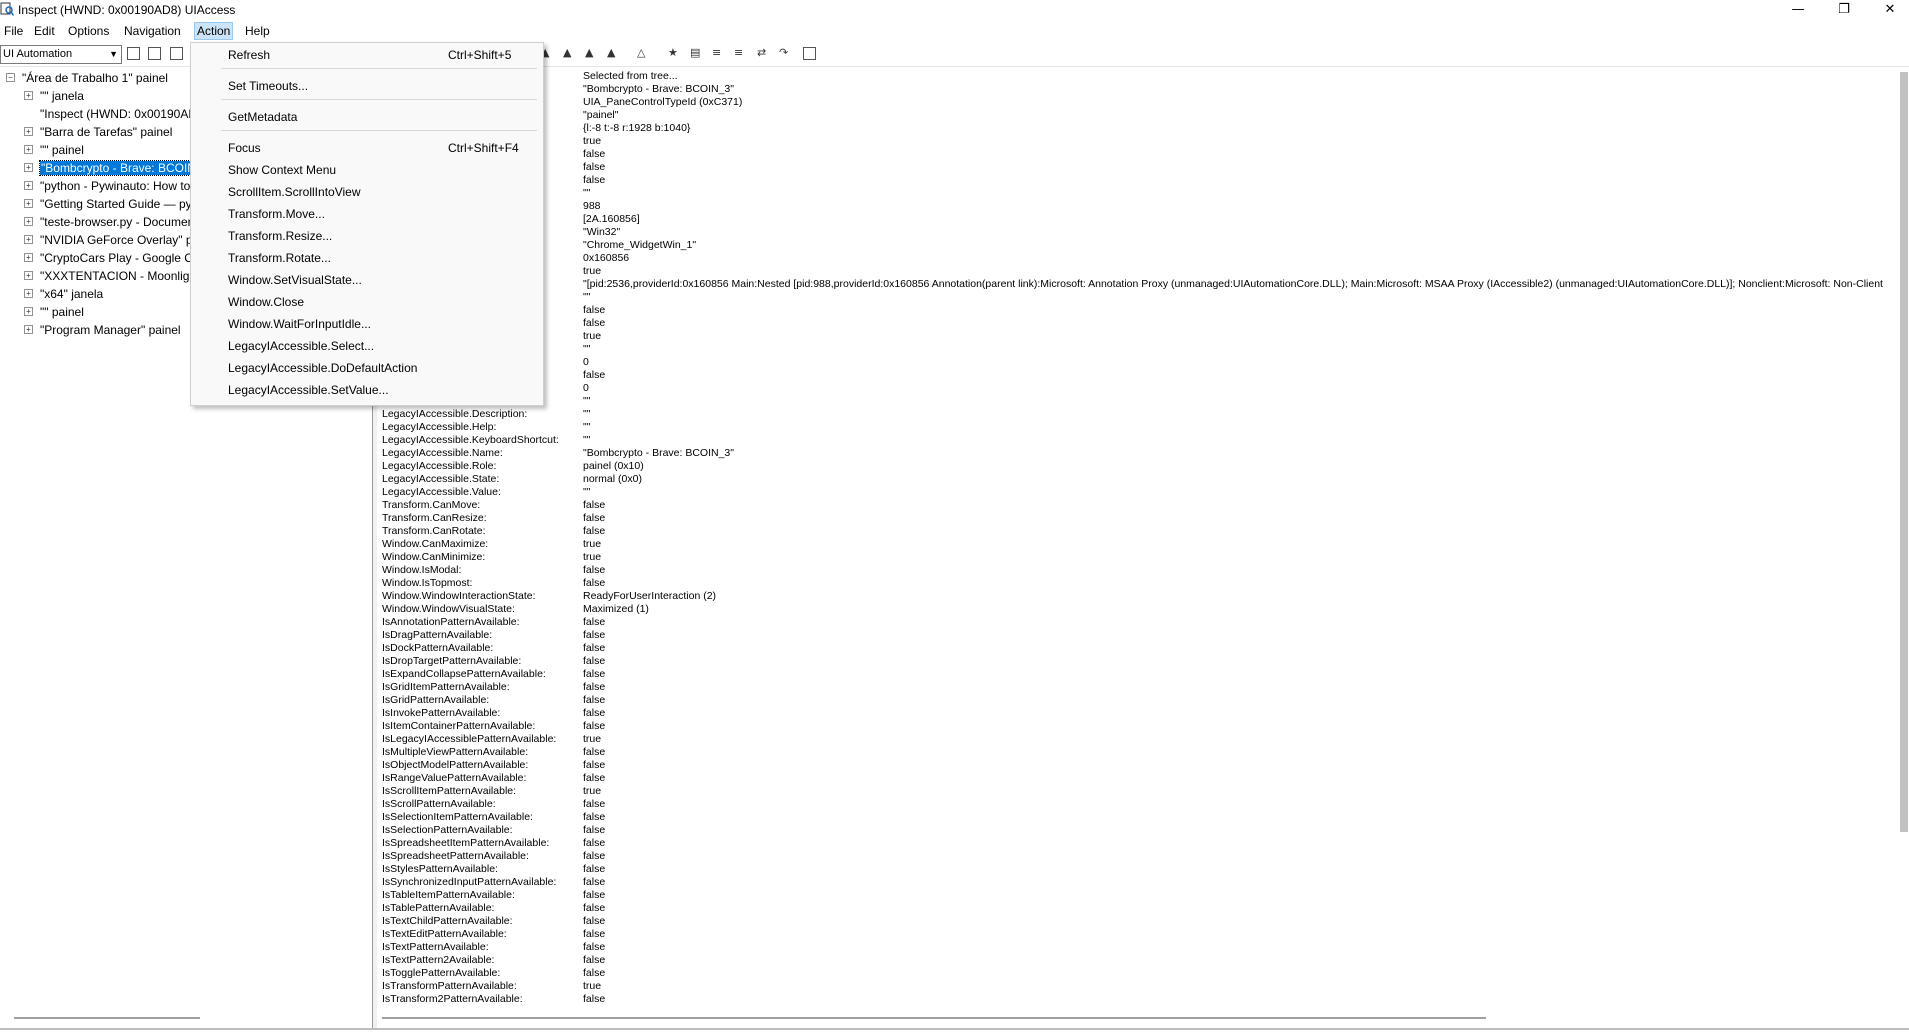 Image resolution: width=1909 pixels, height=1033 pixels. What do you see at coordinates (1844, 10) in the screenshot?
I see `maximize-button: ❐` at bounding box center [1844, 10].